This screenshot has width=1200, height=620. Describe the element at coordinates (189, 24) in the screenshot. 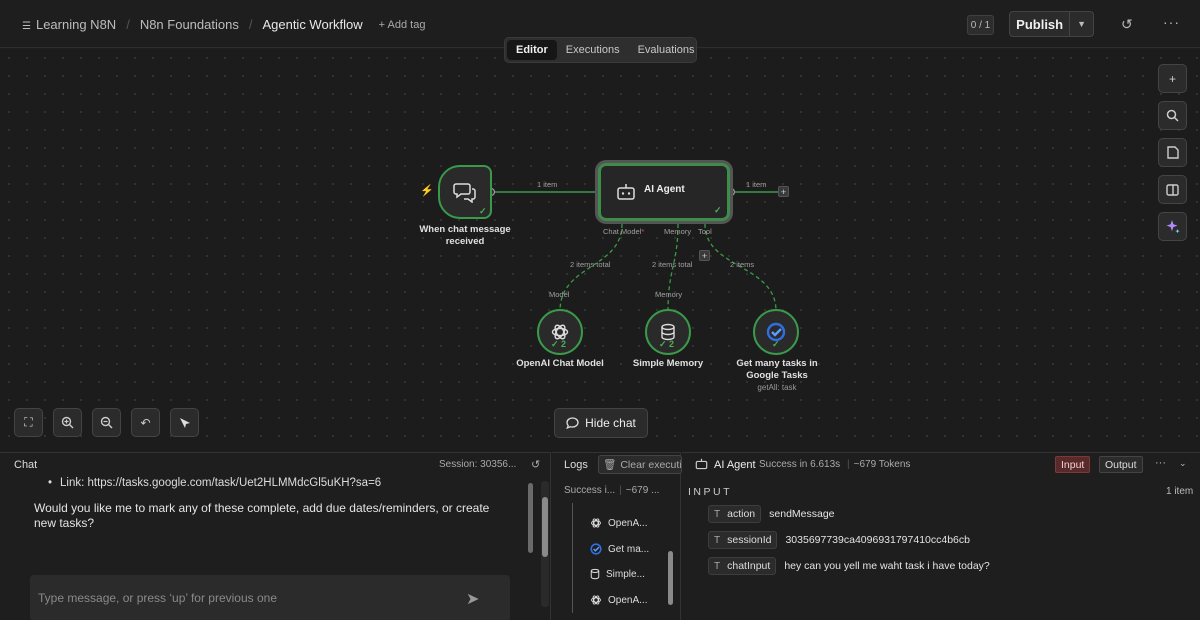

I see `folder-crumb: N8n Foundations` at that location.